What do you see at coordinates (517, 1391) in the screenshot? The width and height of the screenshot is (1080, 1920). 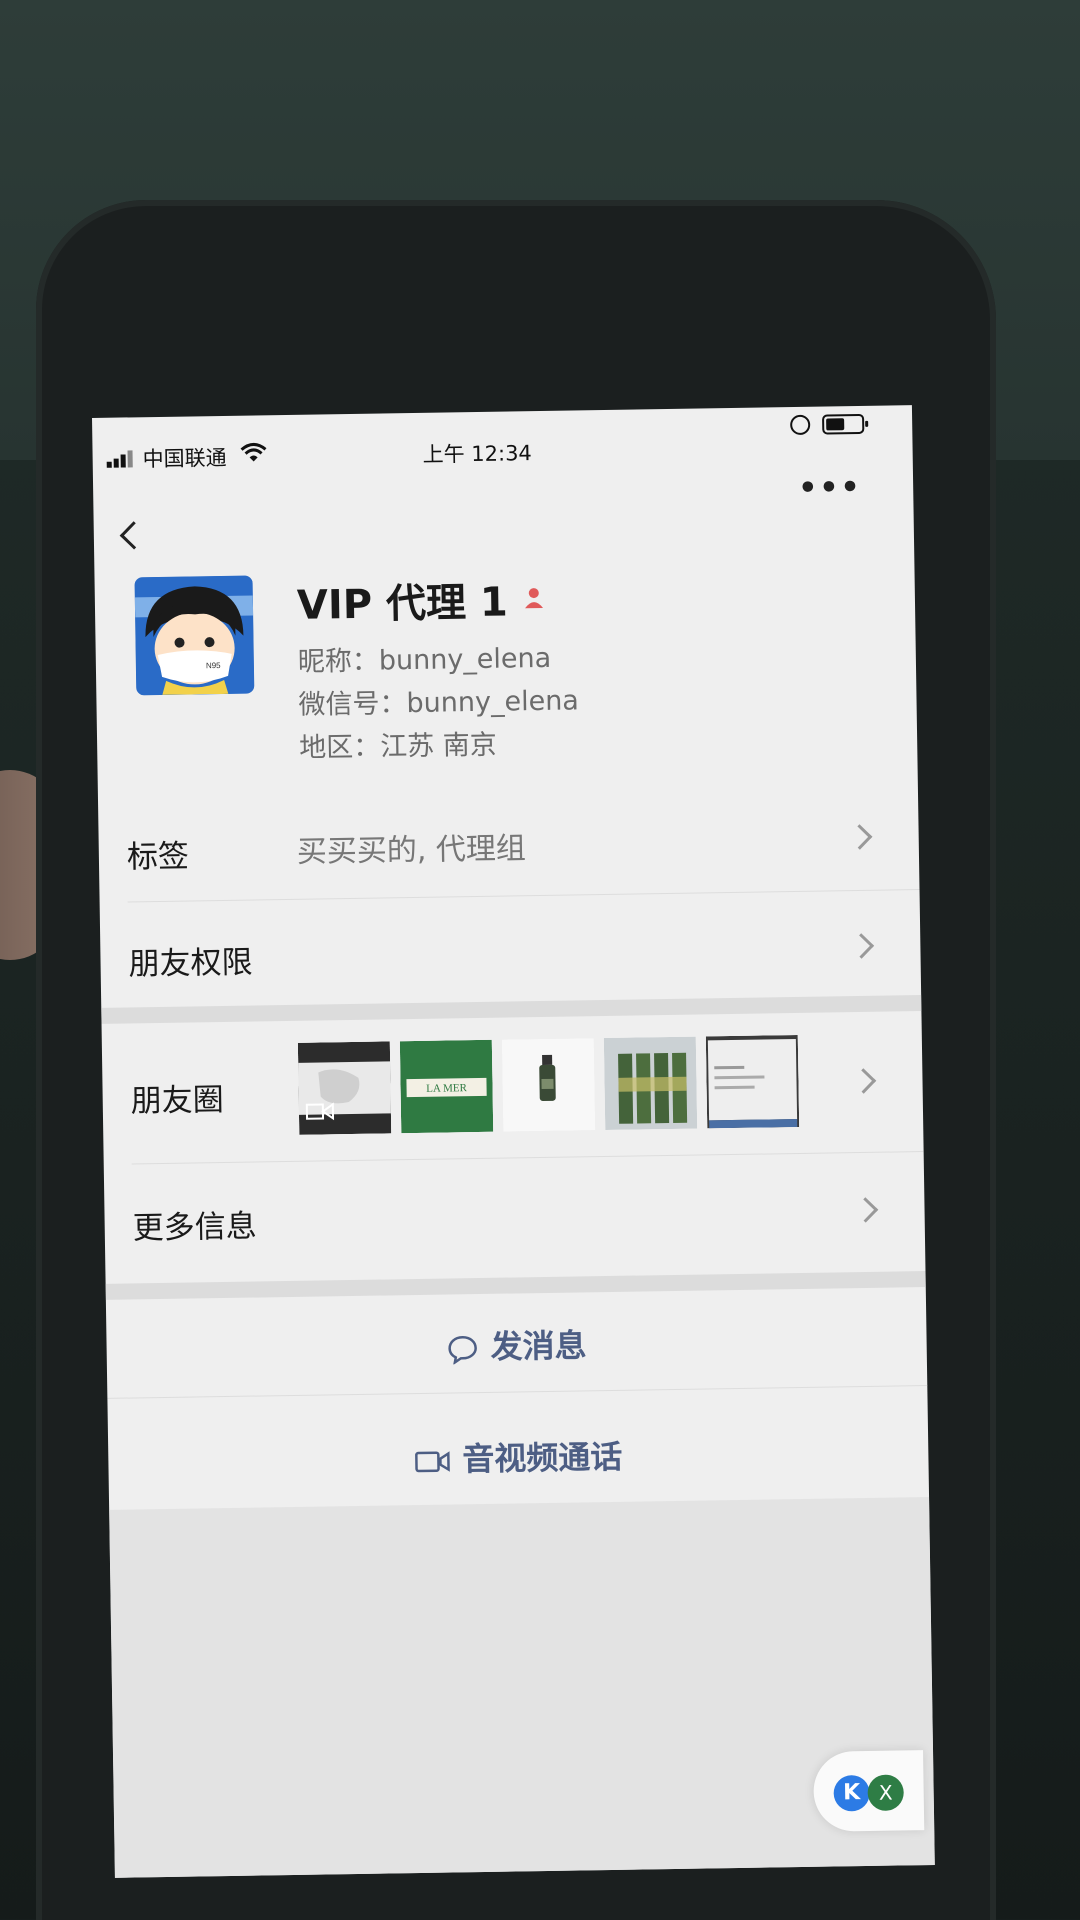 I see `divider` at bounding box center [517, 1391].